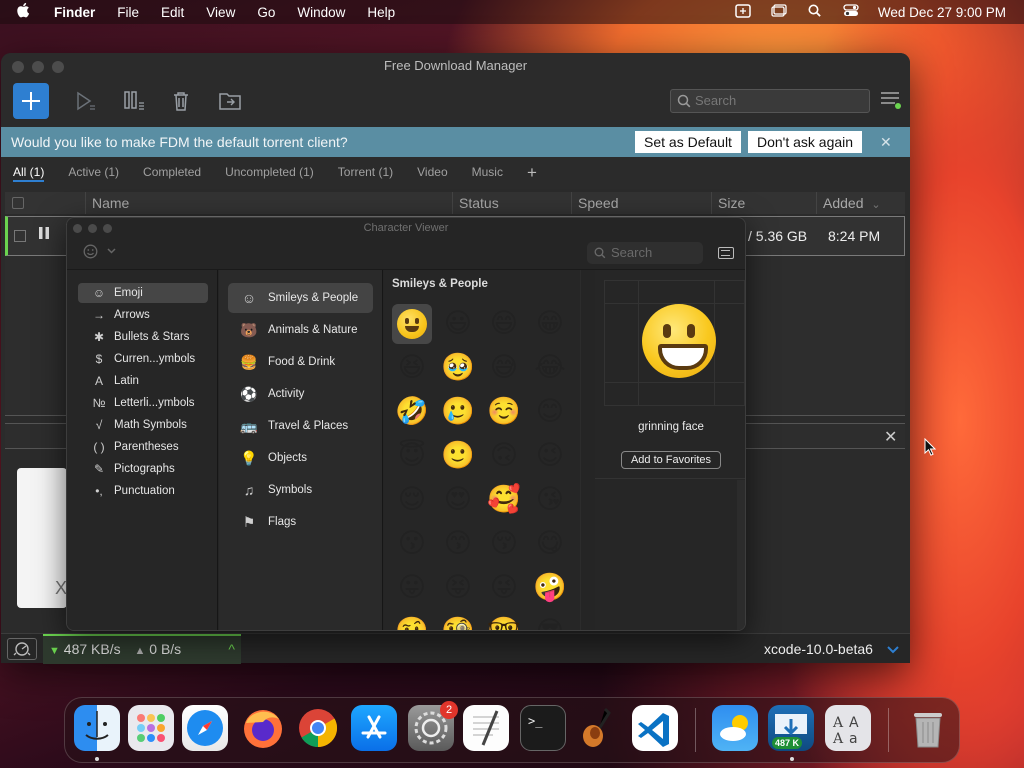  Describe the element at coordinates (550, 368) in the screenshot. I see `emoji-cell: 😂` at that location.